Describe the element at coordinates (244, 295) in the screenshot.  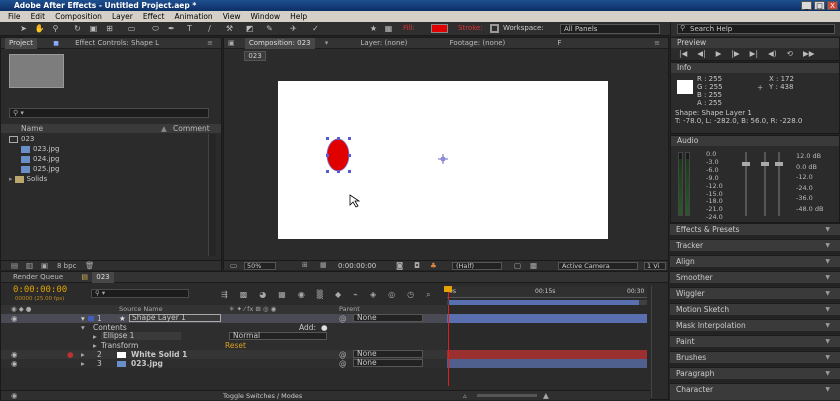
I see `draft-3d-icon: ▩` at that location.